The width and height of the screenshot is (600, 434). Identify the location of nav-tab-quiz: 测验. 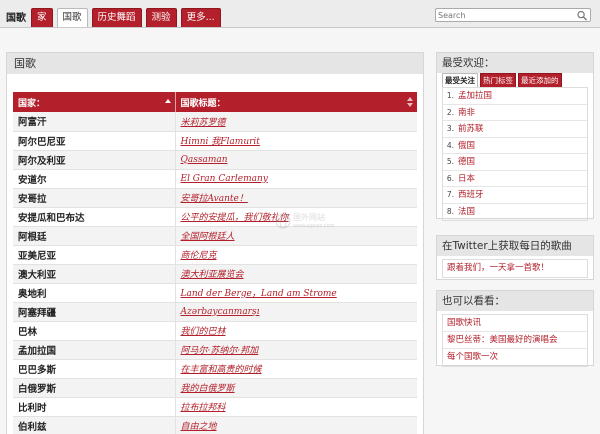
(161, 17).